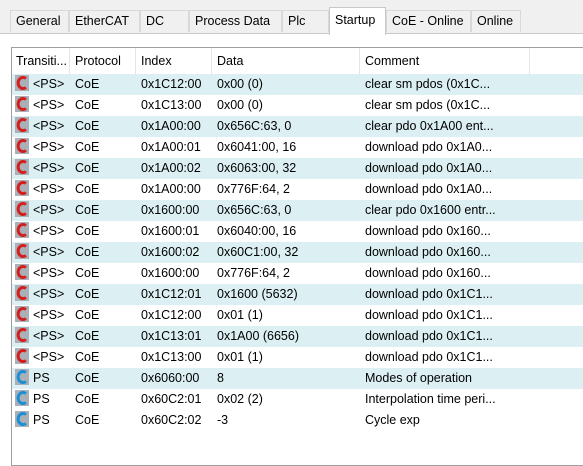 Image resolution: width=583 pixels, height=466 pixels. Describe the element at coordinates (240, 315) in the screenshot. I see `cell-data: 0x01 (1)` at that location.